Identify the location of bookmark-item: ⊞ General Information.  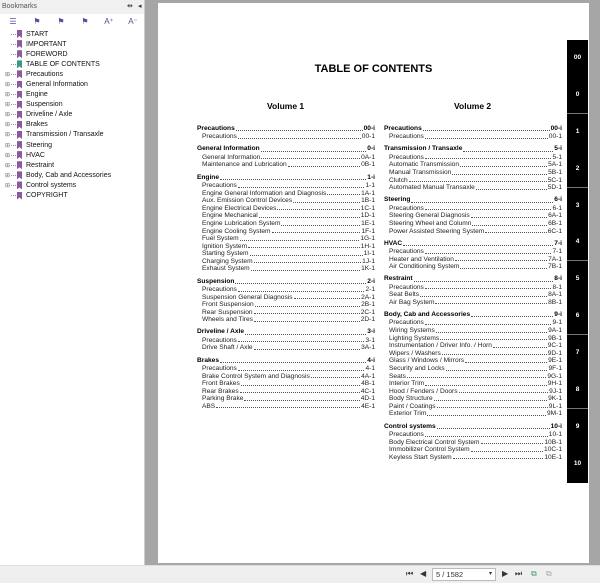
(74, 84).